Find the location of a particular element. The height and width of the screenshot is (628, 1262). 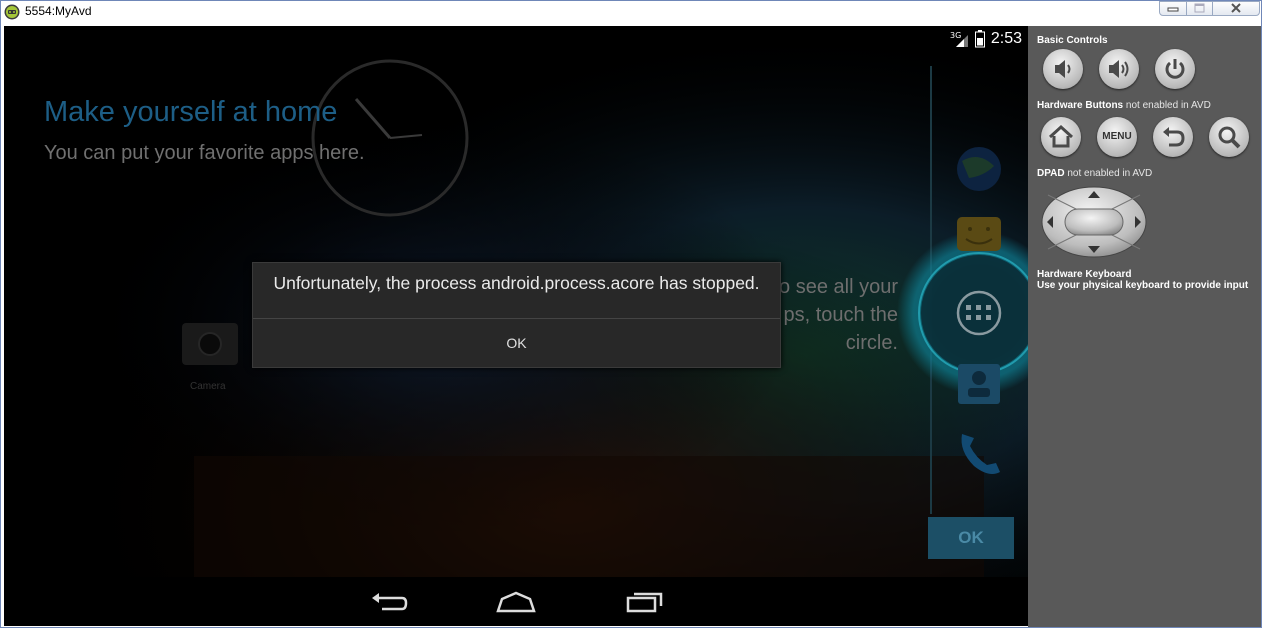

hardware-buttons-label: Hardware Buttons is located at coordinates (1080, 105).